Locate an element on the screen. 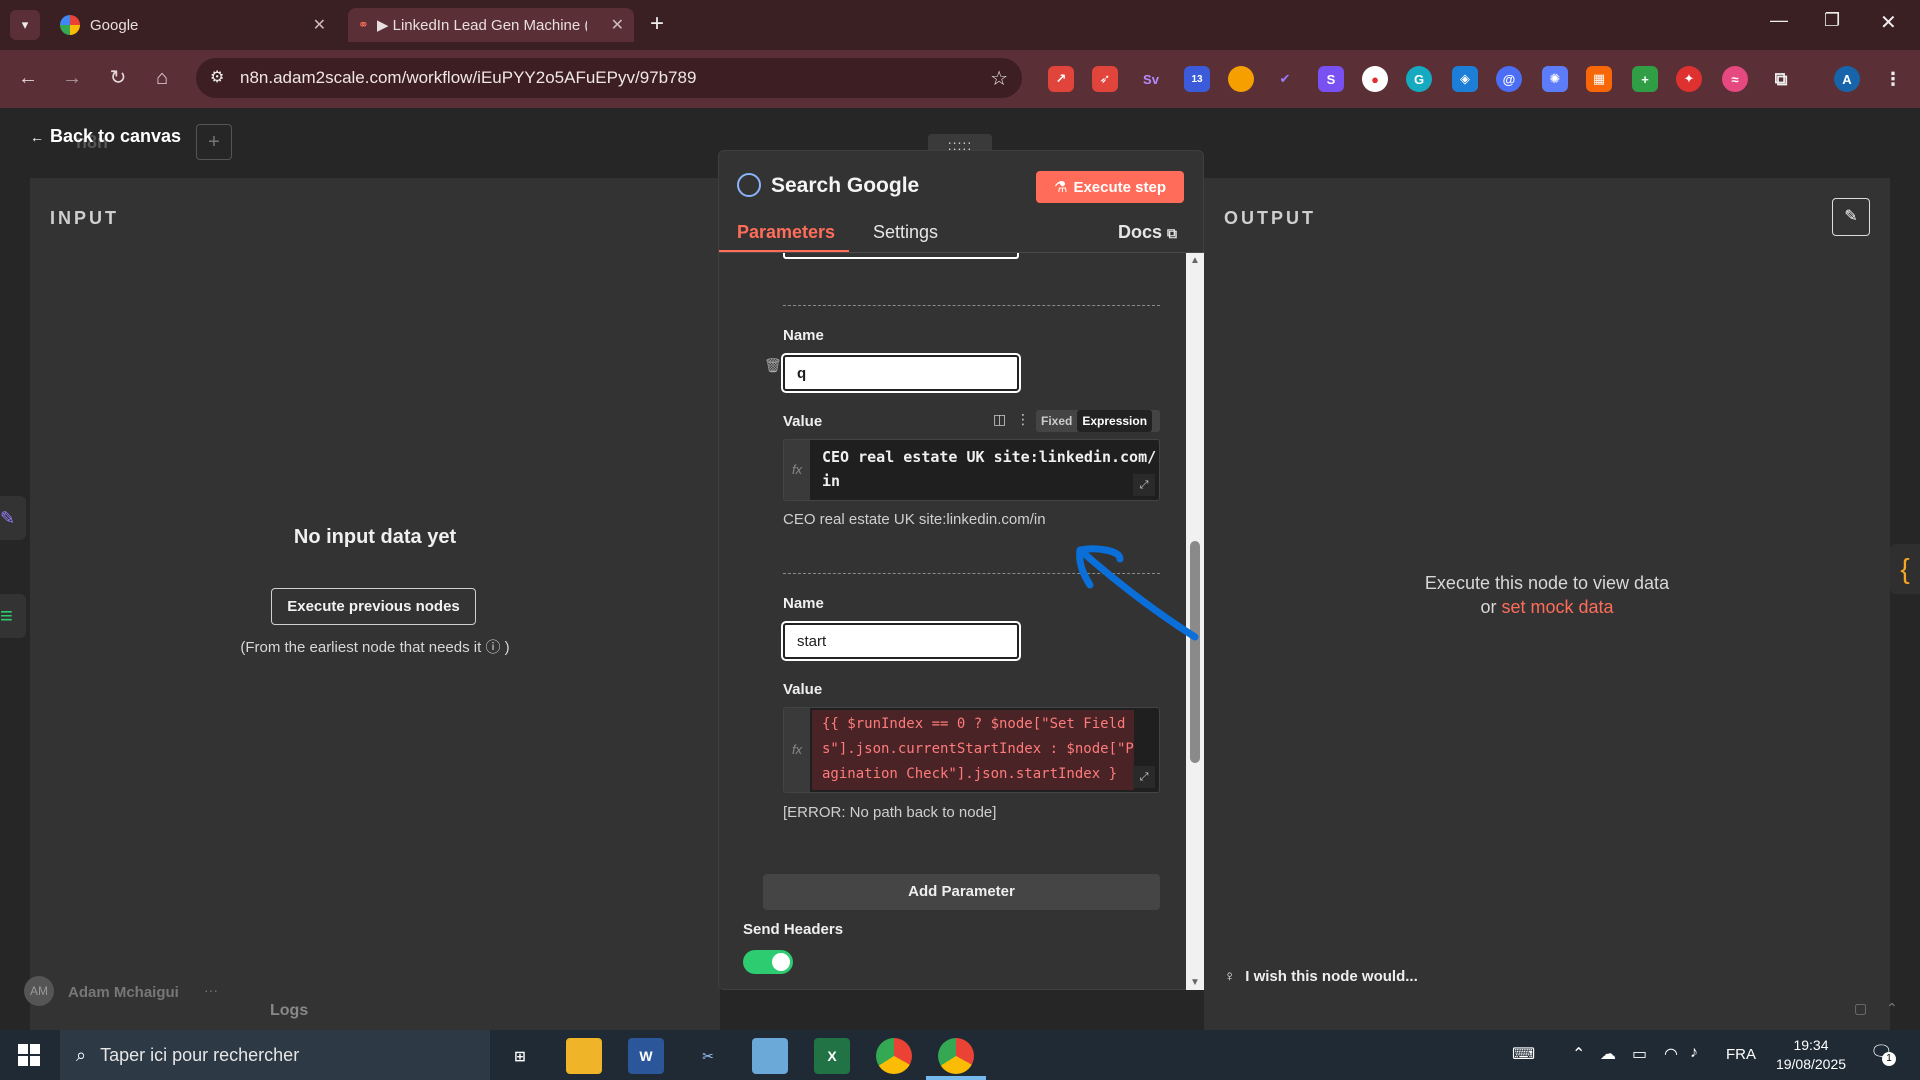 This screenshot has height=1080, width=1920. options-menu-icon: ⋮ is located at coordinates (1023, 419).